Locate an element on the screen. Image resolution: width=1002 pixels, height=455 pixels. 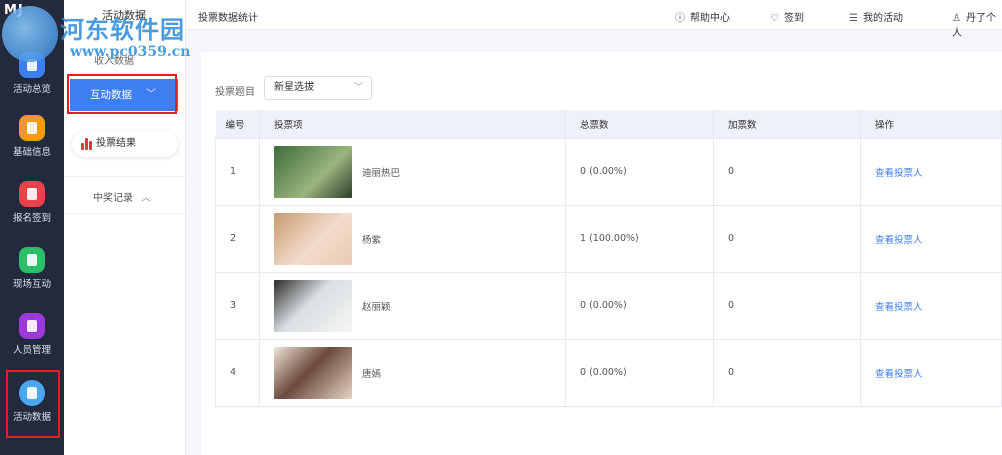
candidate-name: 赵丽颖 is located at coordinates (376, 307).